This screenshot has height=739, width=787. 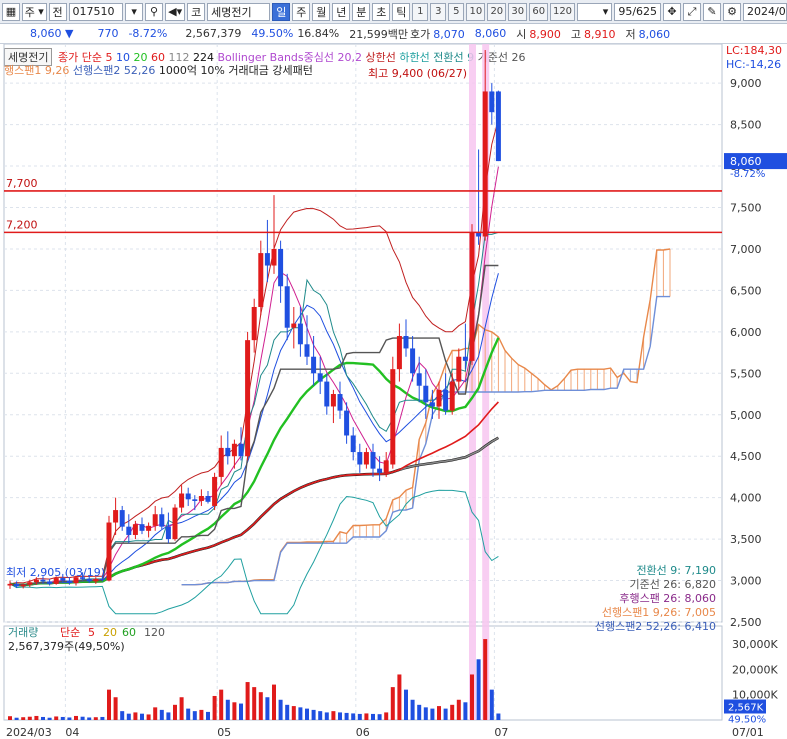 What do you see at coordinates (732, 11) in the screenshot?
I see `gear-icon: ⚙` at bounding box center [732, 11].